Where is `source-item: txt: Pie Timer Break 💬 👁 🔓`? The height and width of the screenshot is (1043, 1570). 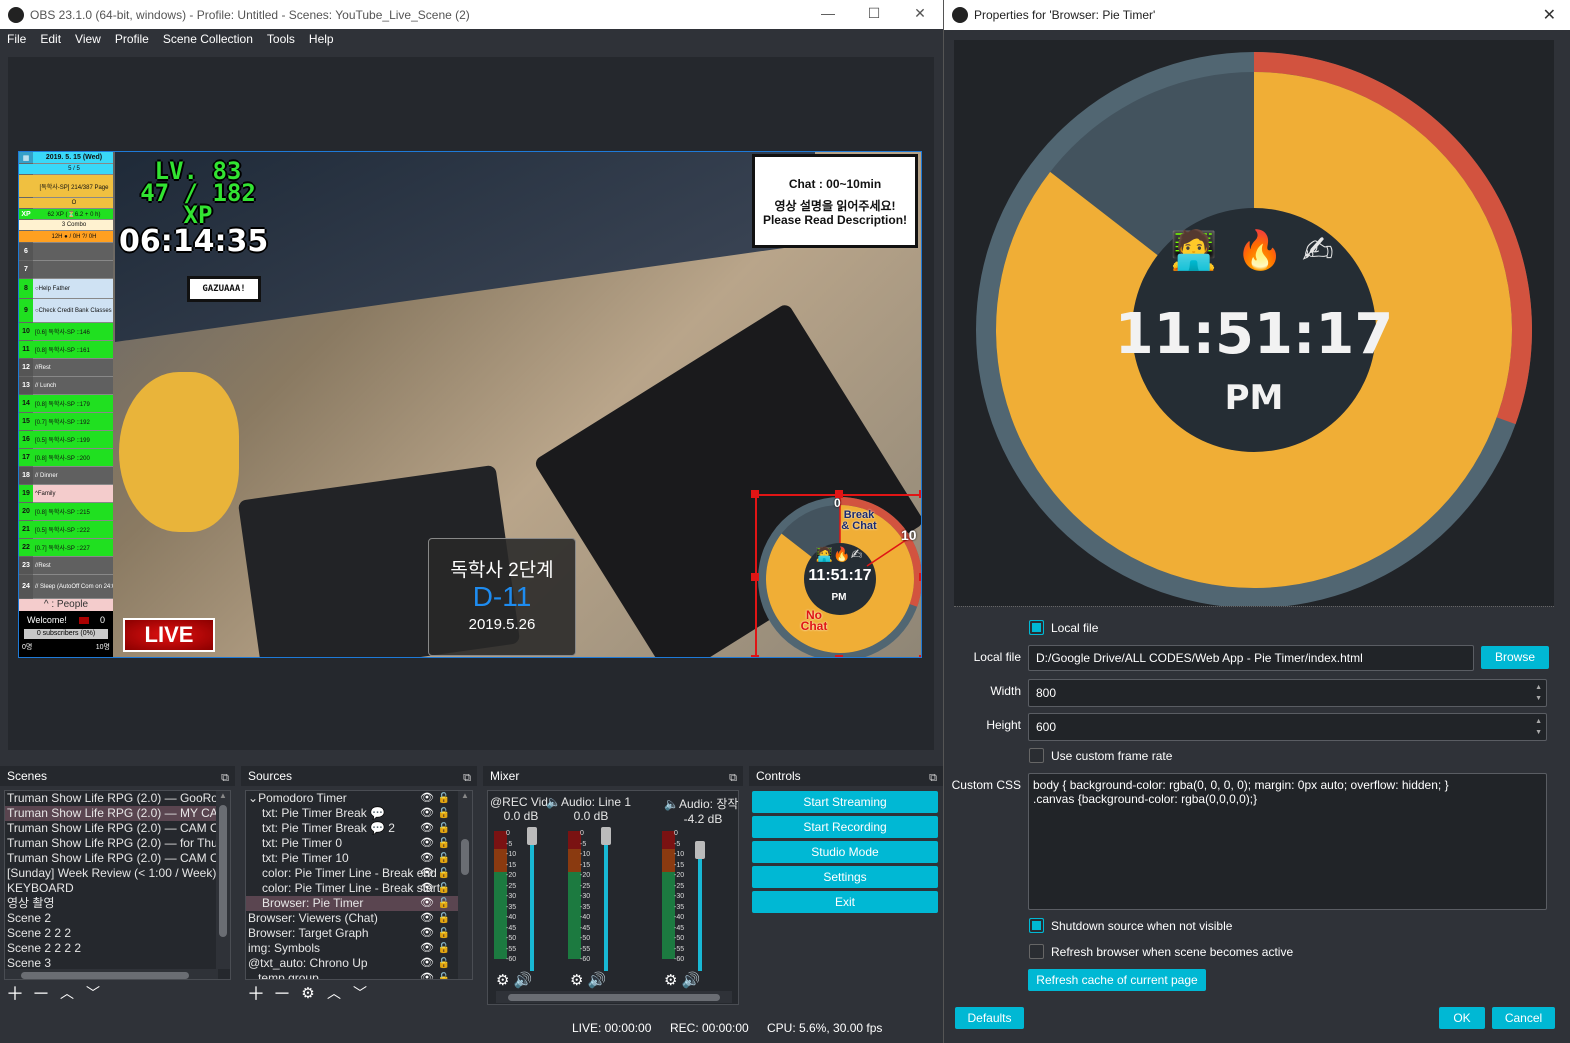
source-item: txt: Pie Timer Break 💬 👁 🔓 is located at coordinates (352, 813).